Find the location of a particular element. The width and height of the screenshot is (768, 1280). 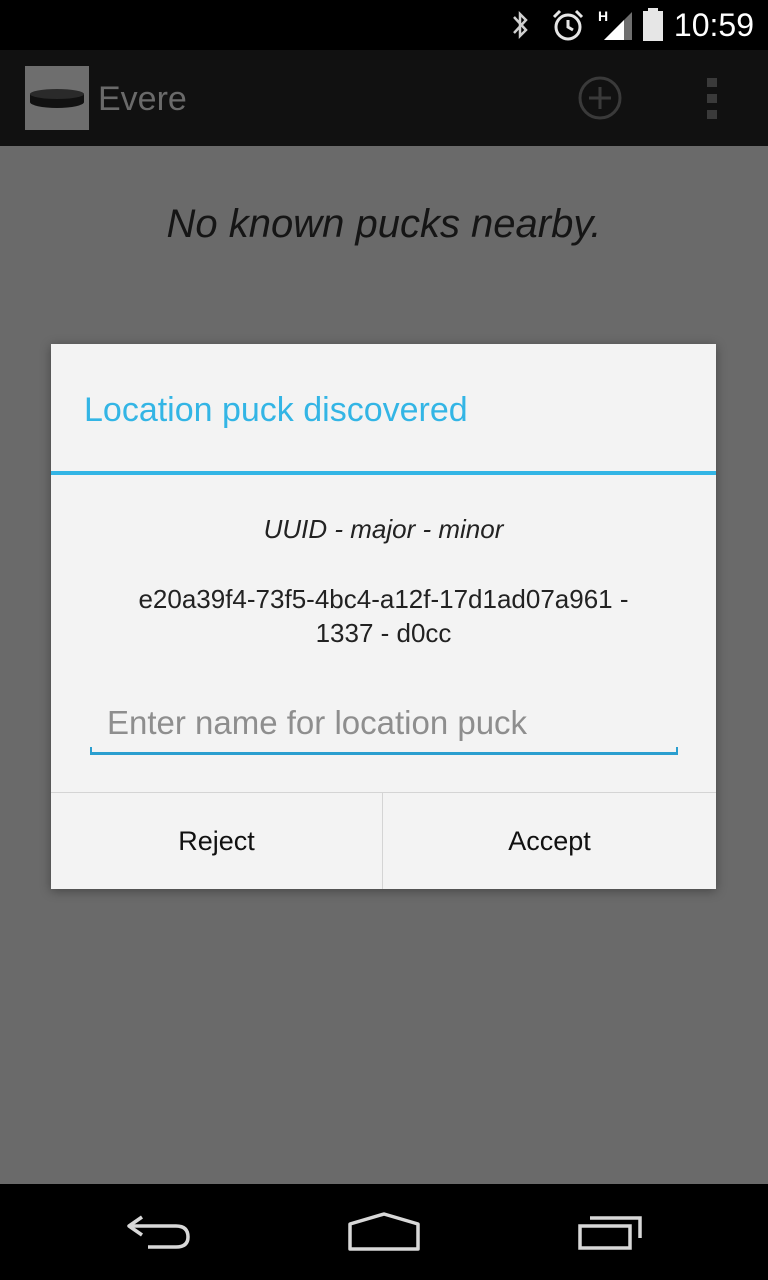

action-bar: Evere is located at coordinates (384, 98).